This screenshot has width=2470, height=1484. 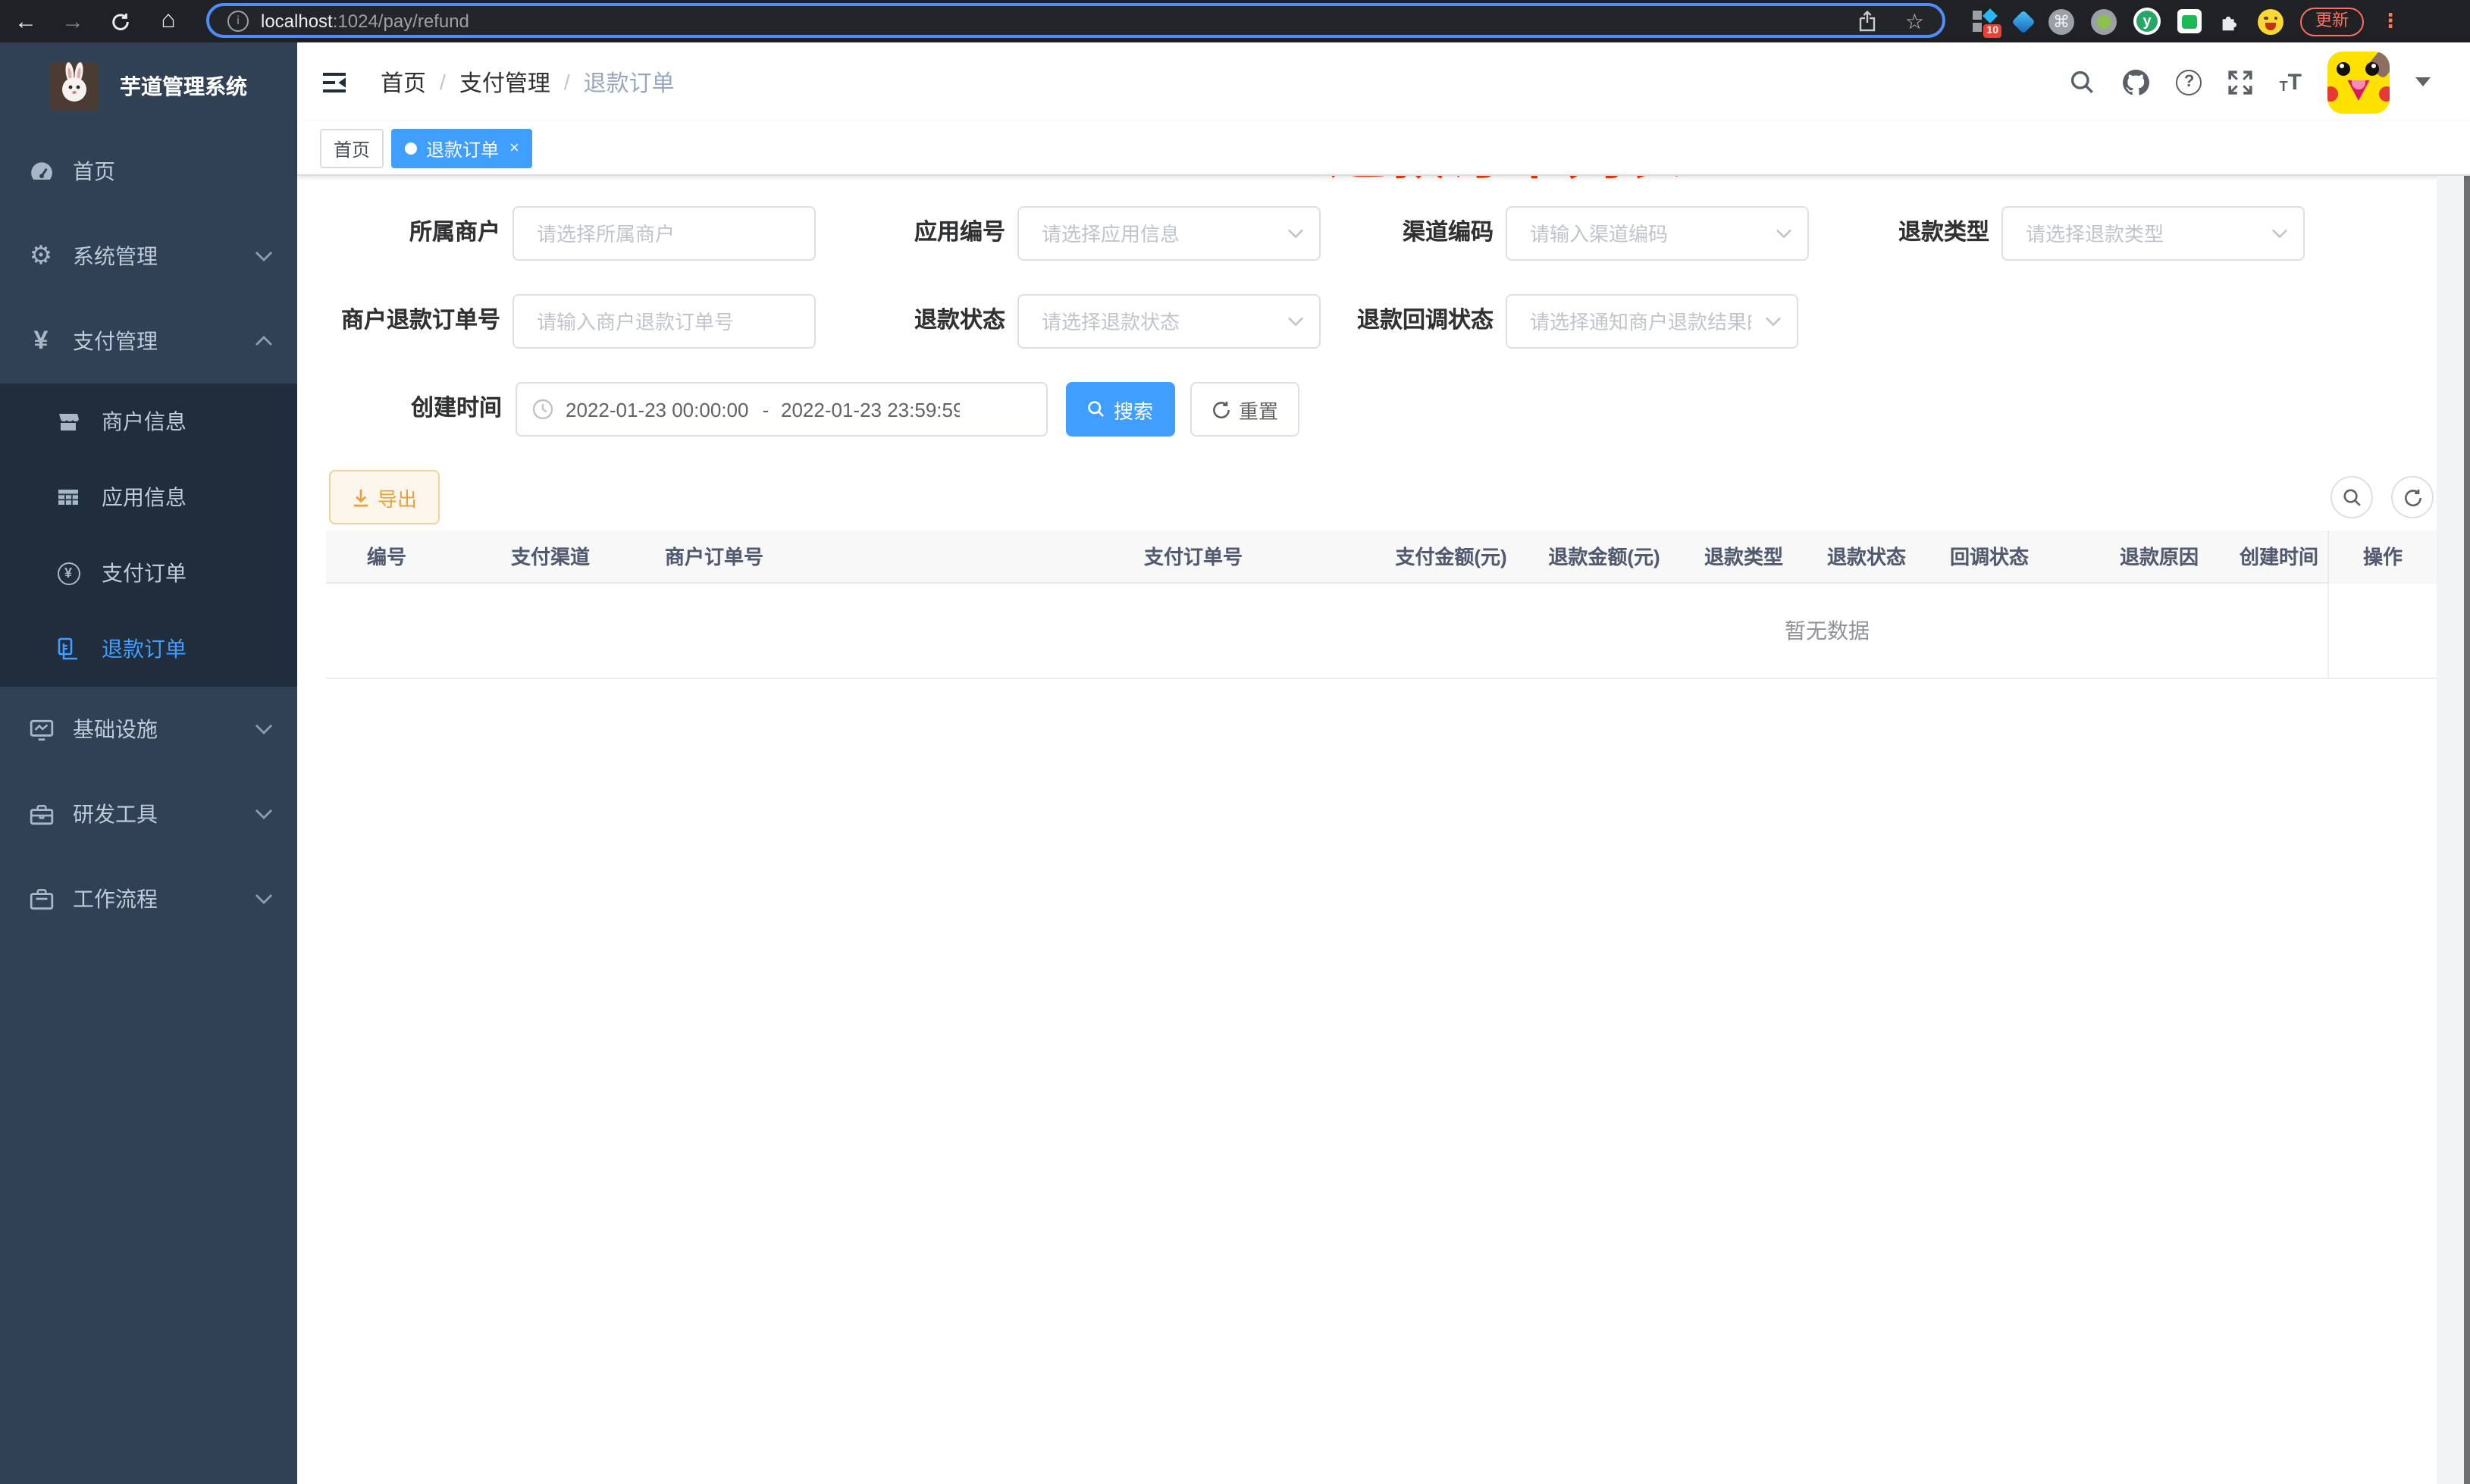 I want to click on sidebar-logo: 芋道管理系统, so click(x=148, y=93).